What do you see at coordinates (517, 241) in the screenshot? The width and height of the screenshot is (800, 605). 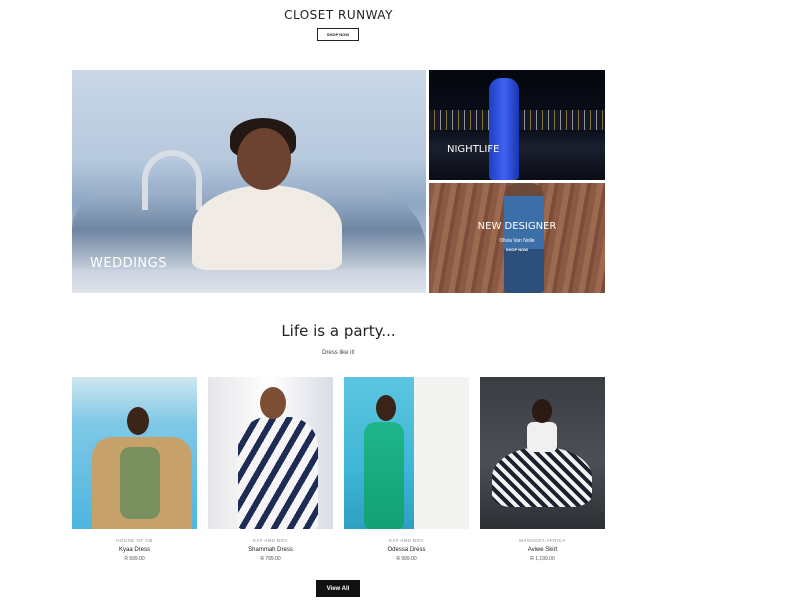 I see `designer-name: Olivia Van Nolle` at bounding box center [517, 241].